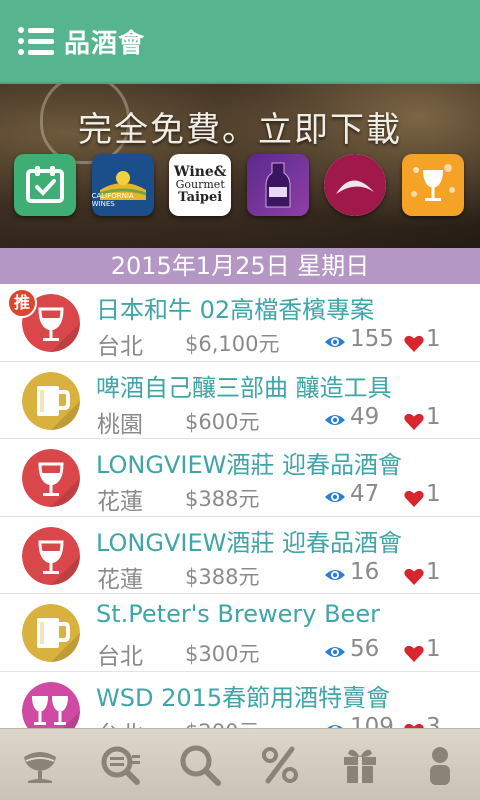 The width and height of the screenshot is (480, 800). I want to click on view-count: 16, so click(365, 571).